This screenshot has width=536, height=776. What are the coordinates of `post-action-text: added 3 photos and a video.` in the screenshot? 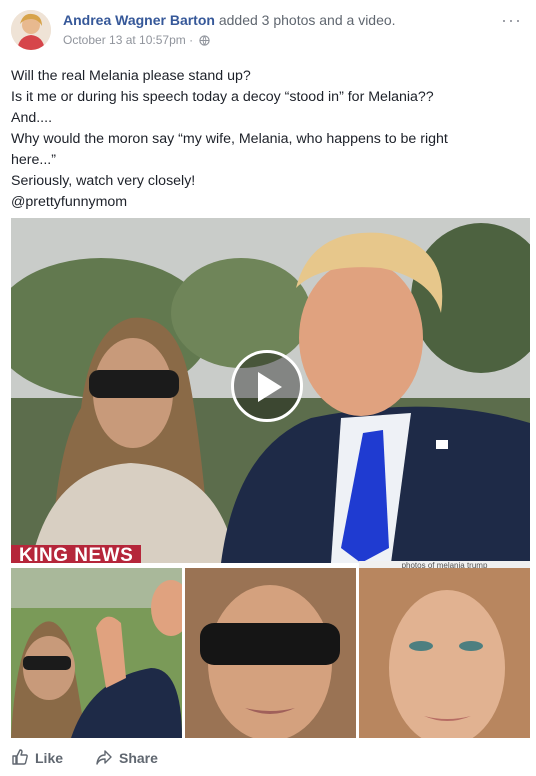 It's located at (307, 20).